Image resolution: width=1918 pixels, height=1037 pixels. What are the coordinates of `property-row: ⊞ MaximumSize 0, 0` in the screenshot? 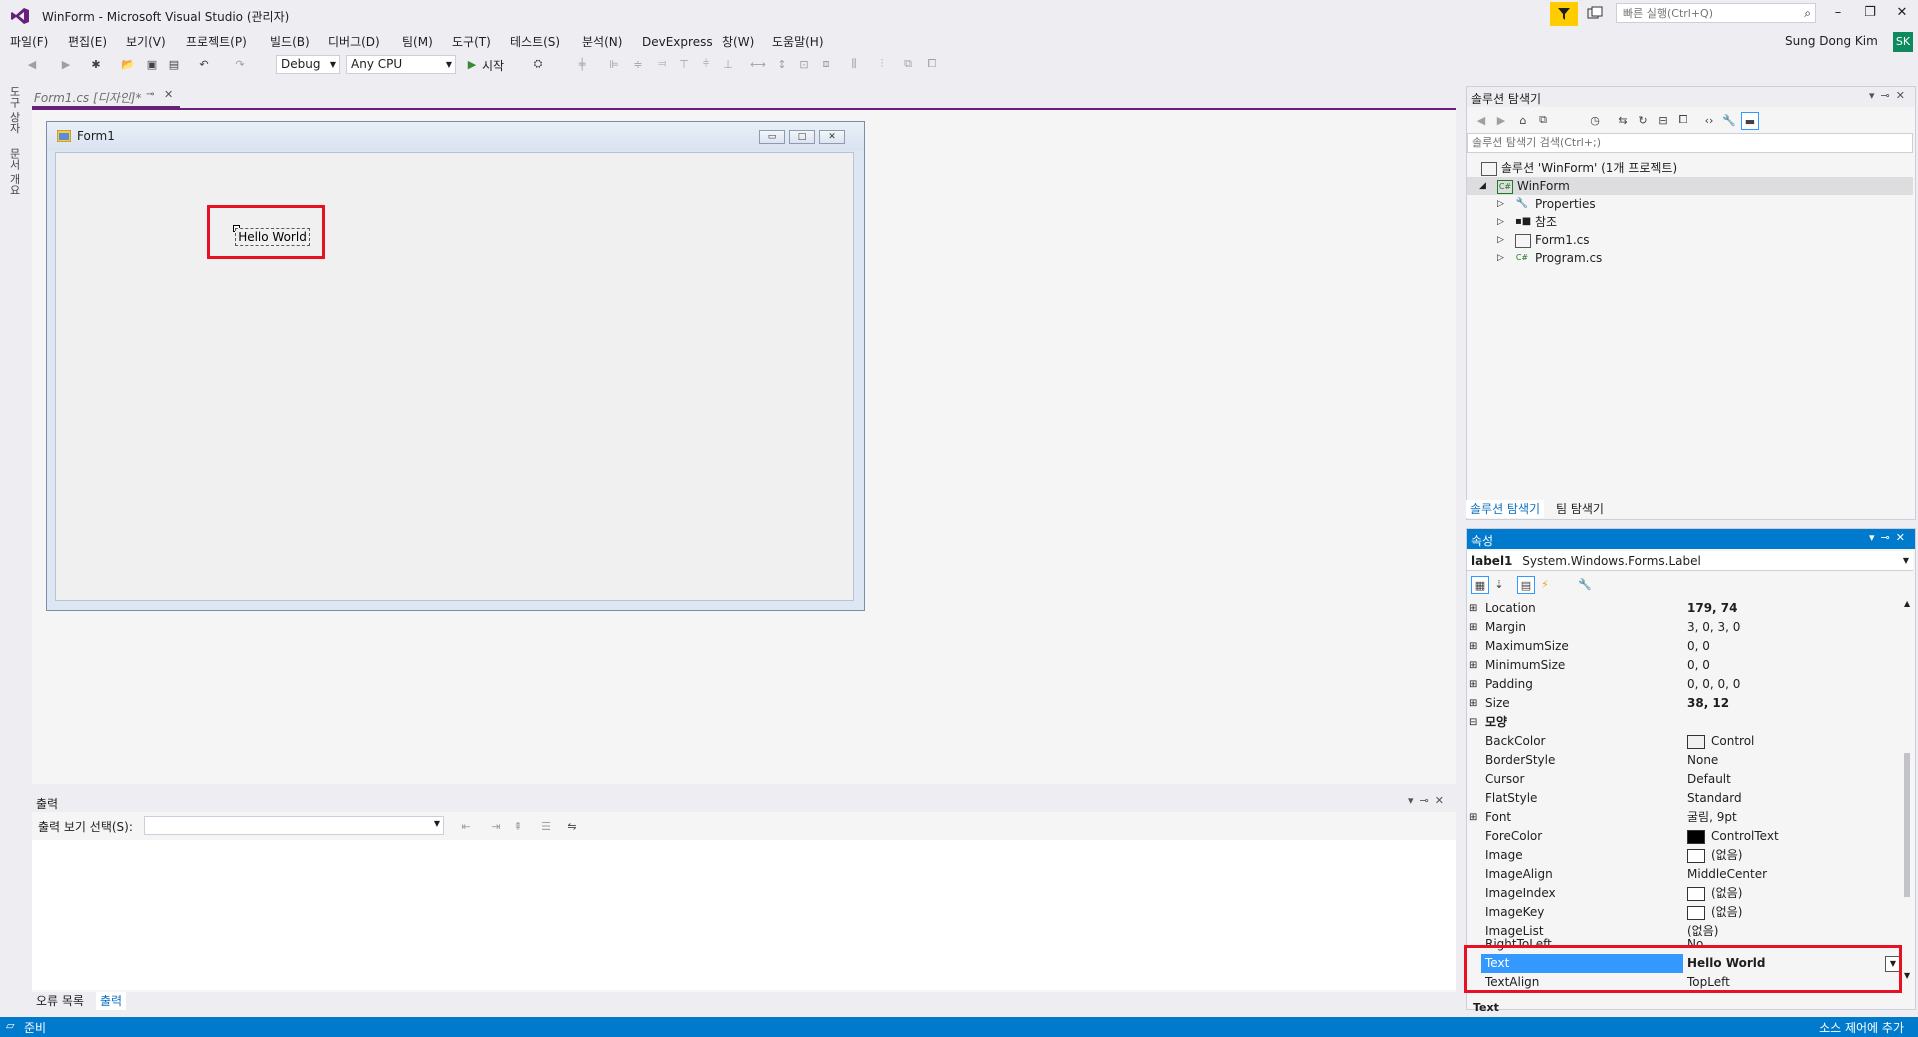 It's located at (1683, 646).